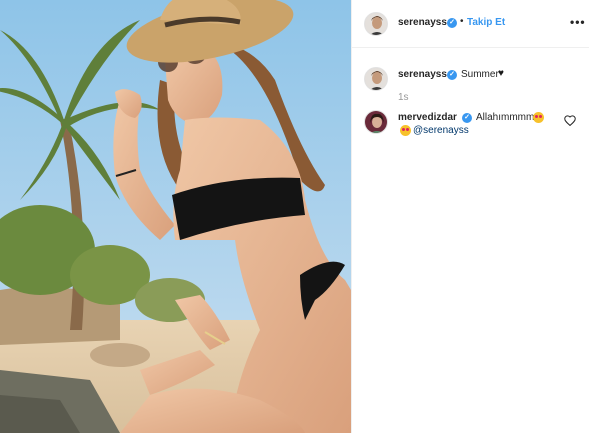 This screenshot has height=433, width=589. I want to click on caption-username: serenayss, so click(422, 74).